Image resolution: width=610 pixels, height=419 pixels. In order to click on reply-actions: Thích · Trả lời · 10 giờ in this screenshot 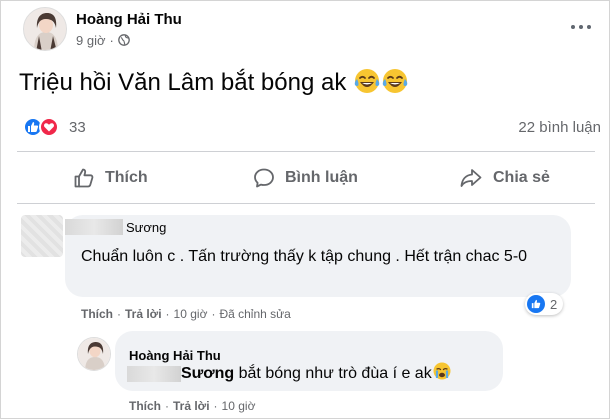, I will do `click(192, 406)`.